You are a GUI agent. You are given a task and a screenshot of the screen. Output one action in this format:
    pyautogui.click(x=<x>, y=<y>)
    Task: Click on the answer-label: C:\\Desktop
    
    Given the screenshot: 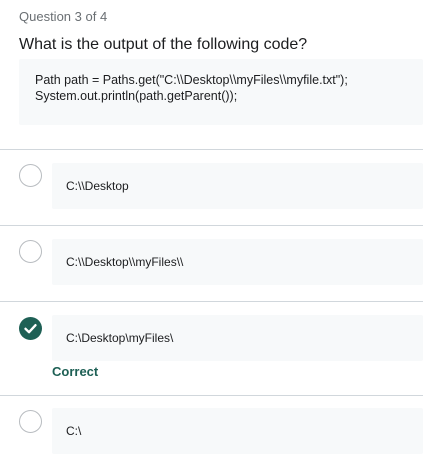 What is the action you would take?
    pyautogui.click(x=97, y=186)
    